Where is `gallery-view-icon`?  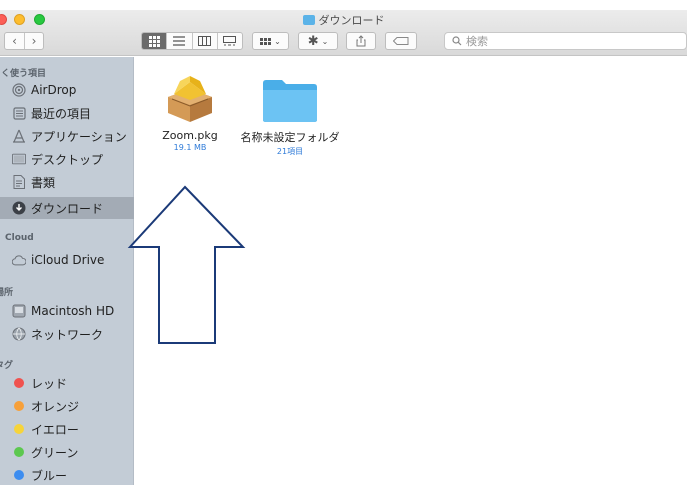
gallery-view-icon is located at coordinates (230, 41).